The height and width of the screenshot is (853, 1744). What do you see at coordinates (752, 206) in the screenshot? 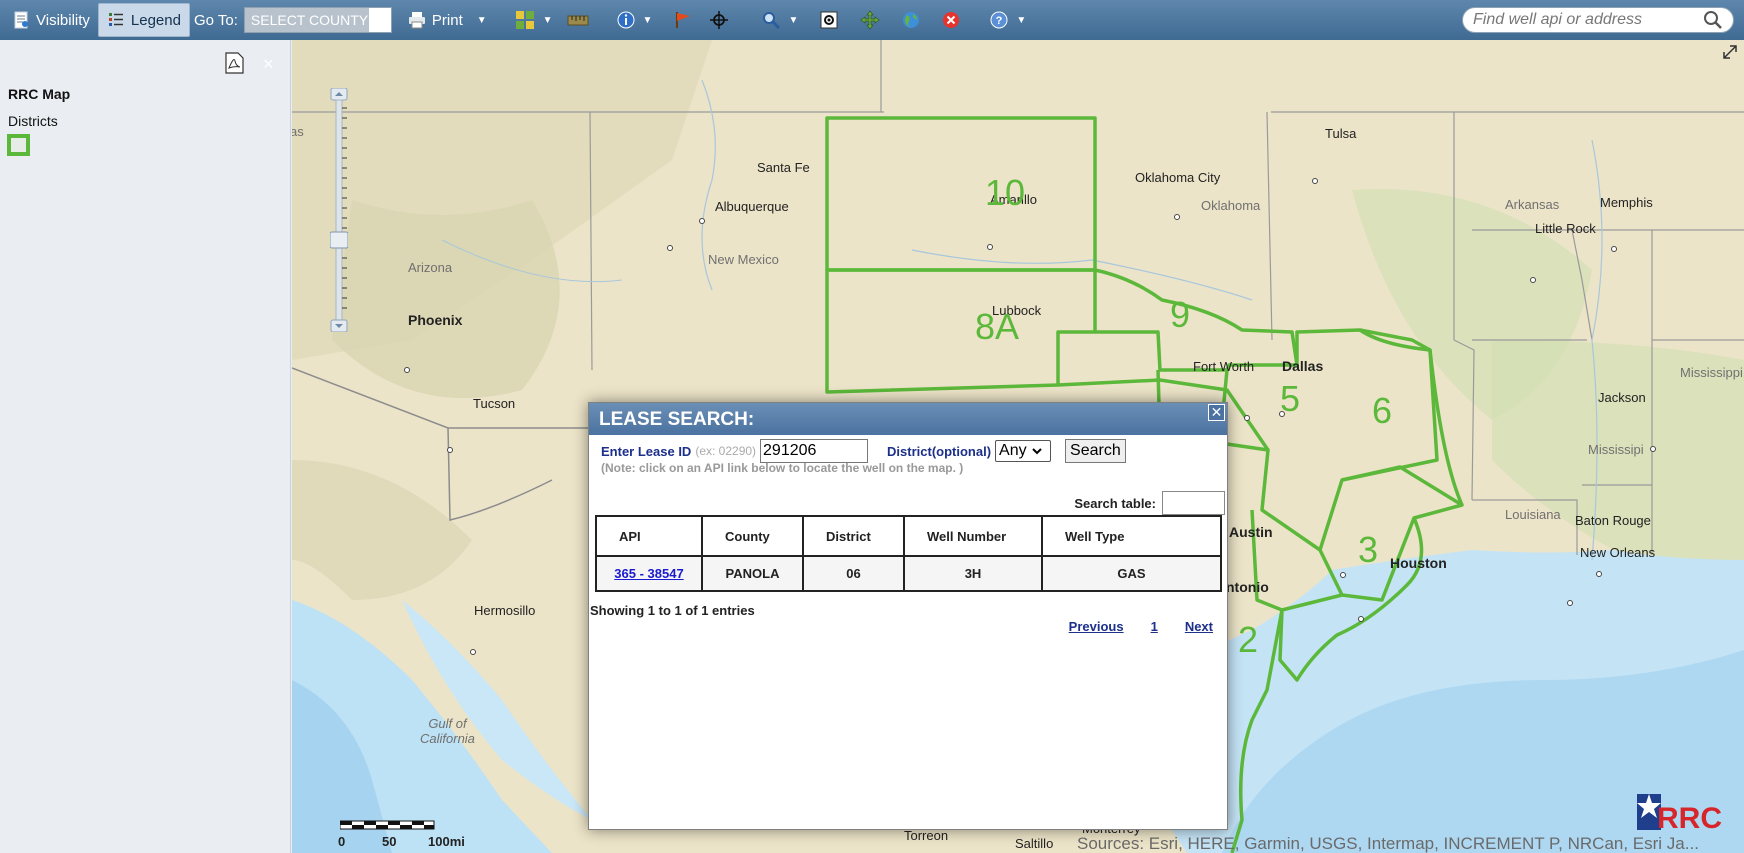
I see `map-label-albuquerque: Albuquerque` at bounding box center [752, 206].